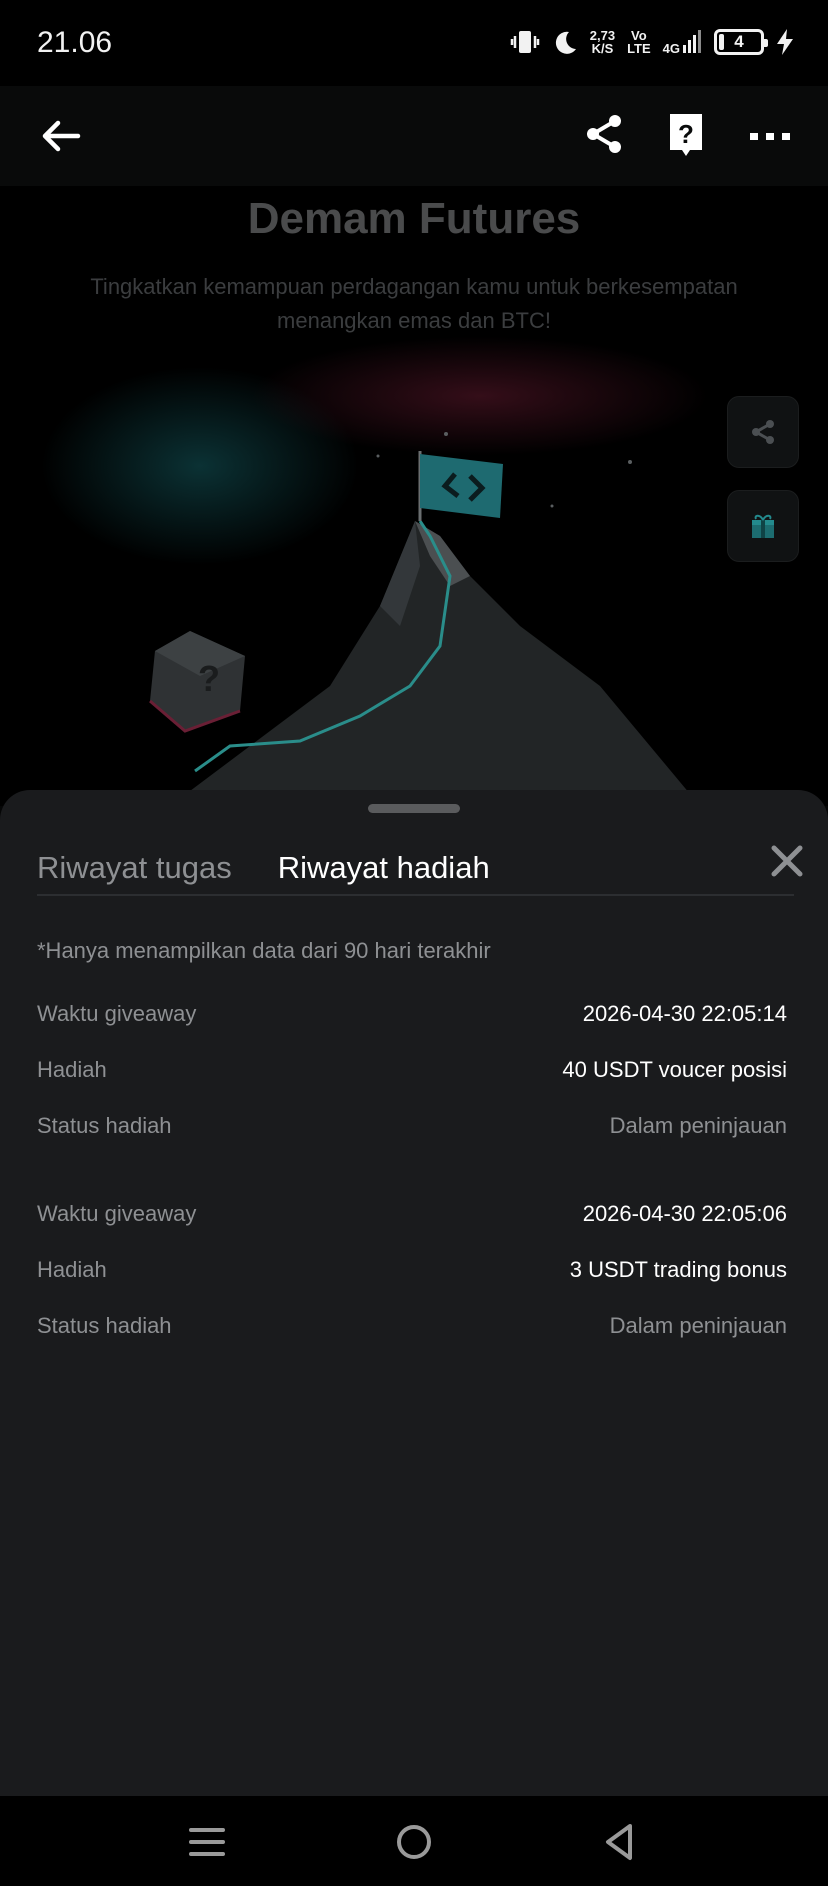 Image resolution: width=828 pixels, height=1886 pixels. I want to click on back-icon, so click(620, 1842).